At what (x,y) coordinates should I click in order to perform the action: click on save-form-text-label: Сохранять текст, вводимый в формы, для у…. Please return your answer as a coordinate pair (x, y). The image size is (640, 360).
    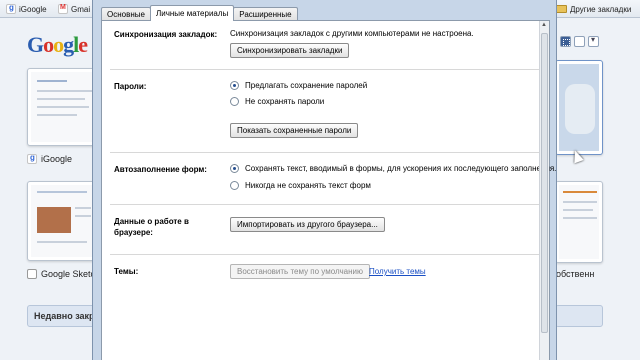
    Looking at the image, I should click on (401, 168).